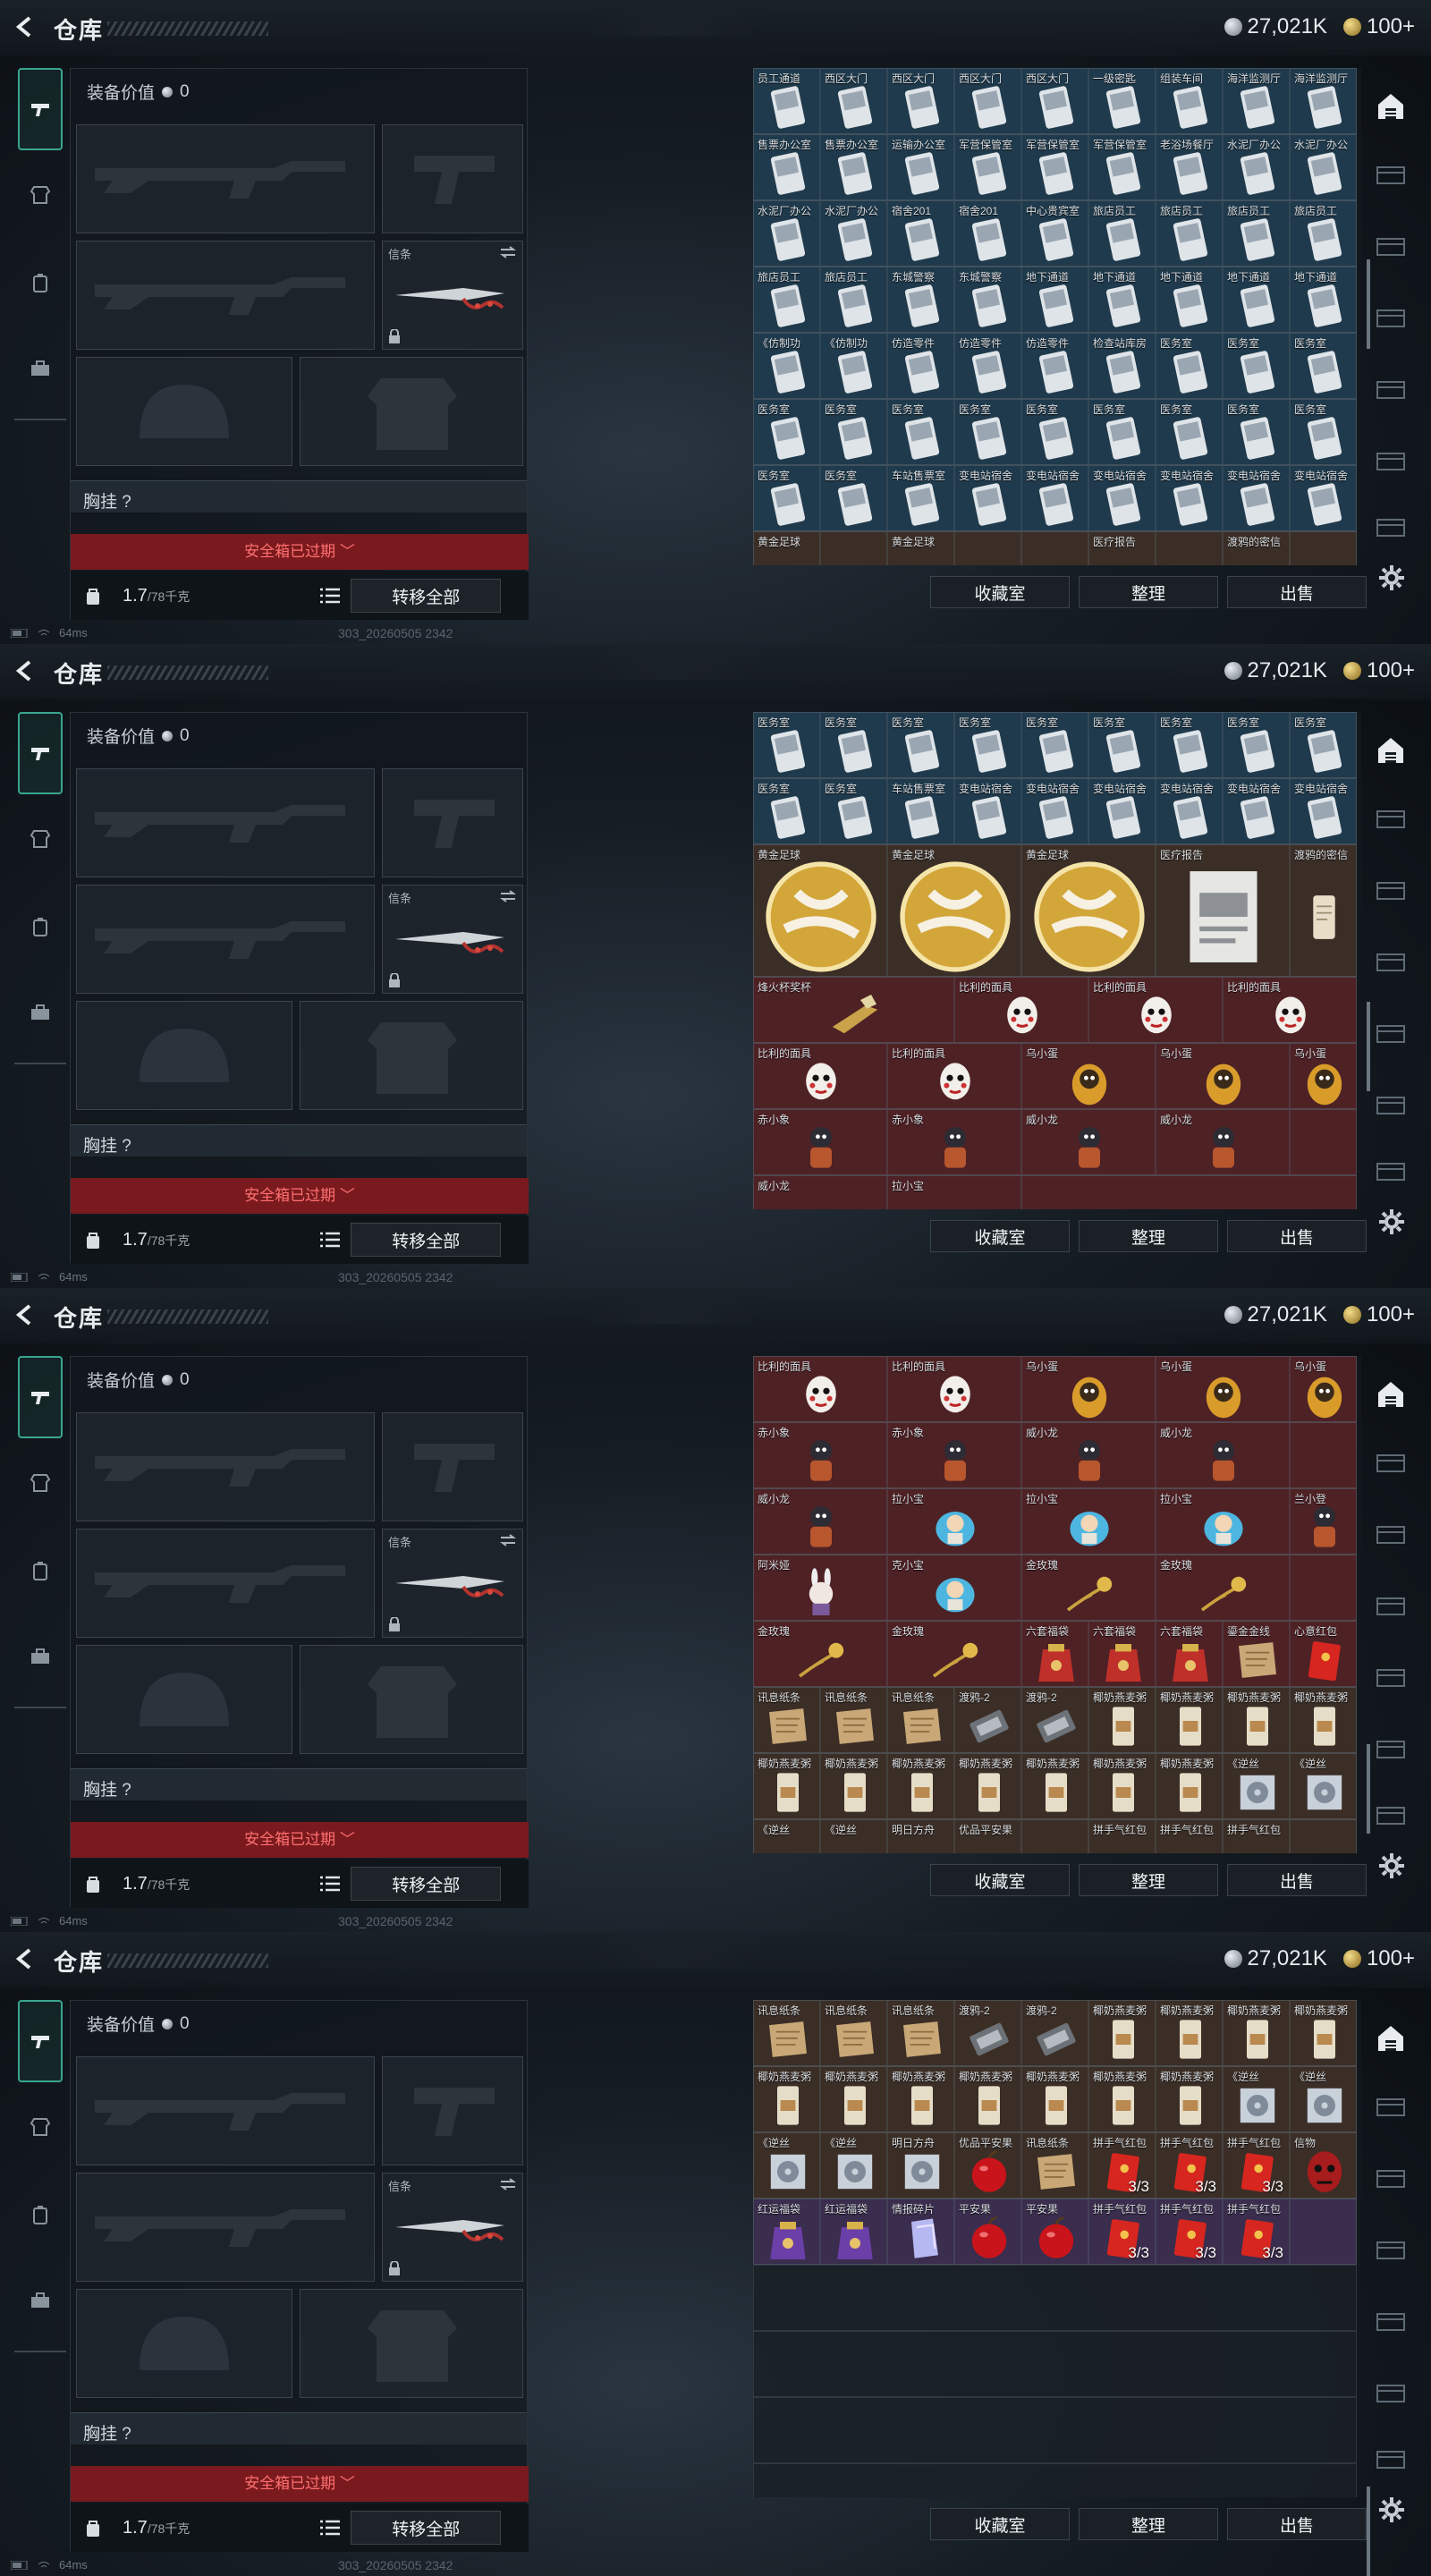 The height and width of the screenshot is (2576, 1431). What do you see at coordinates (1189, 167) in the screenshot?
I see `inventory-item: 老浴场餐厅` at bounding box center [1189, 167].